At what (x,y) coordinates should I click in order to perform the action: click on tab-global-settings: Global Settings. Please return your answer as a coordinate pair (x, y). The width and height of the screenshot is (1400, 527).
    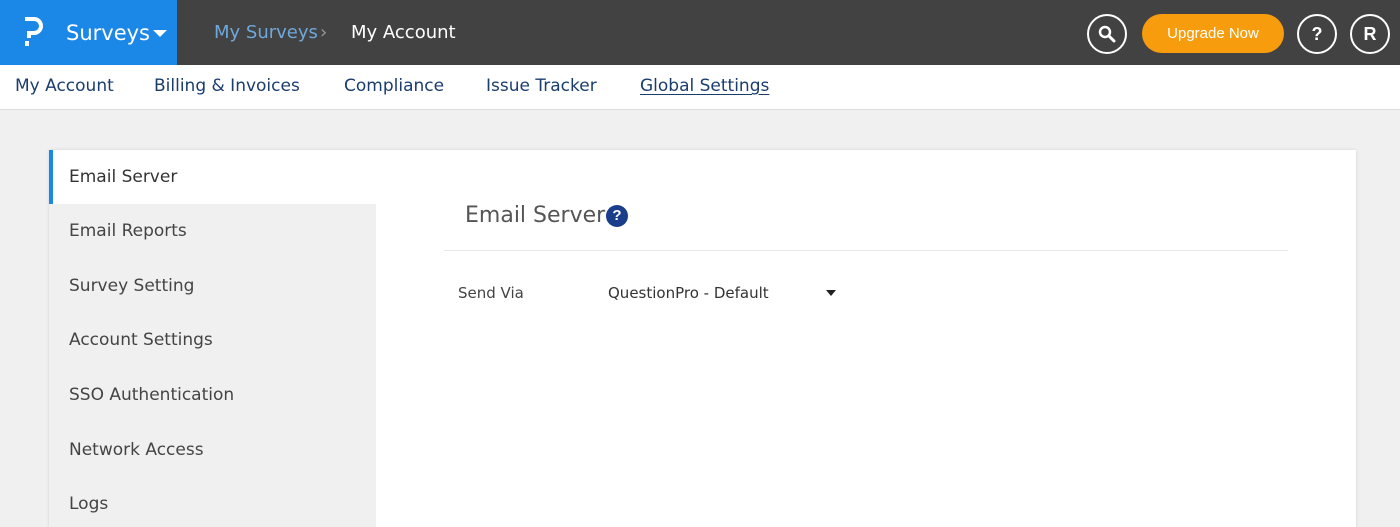
    Looking at the image, I should click on (704, 86).